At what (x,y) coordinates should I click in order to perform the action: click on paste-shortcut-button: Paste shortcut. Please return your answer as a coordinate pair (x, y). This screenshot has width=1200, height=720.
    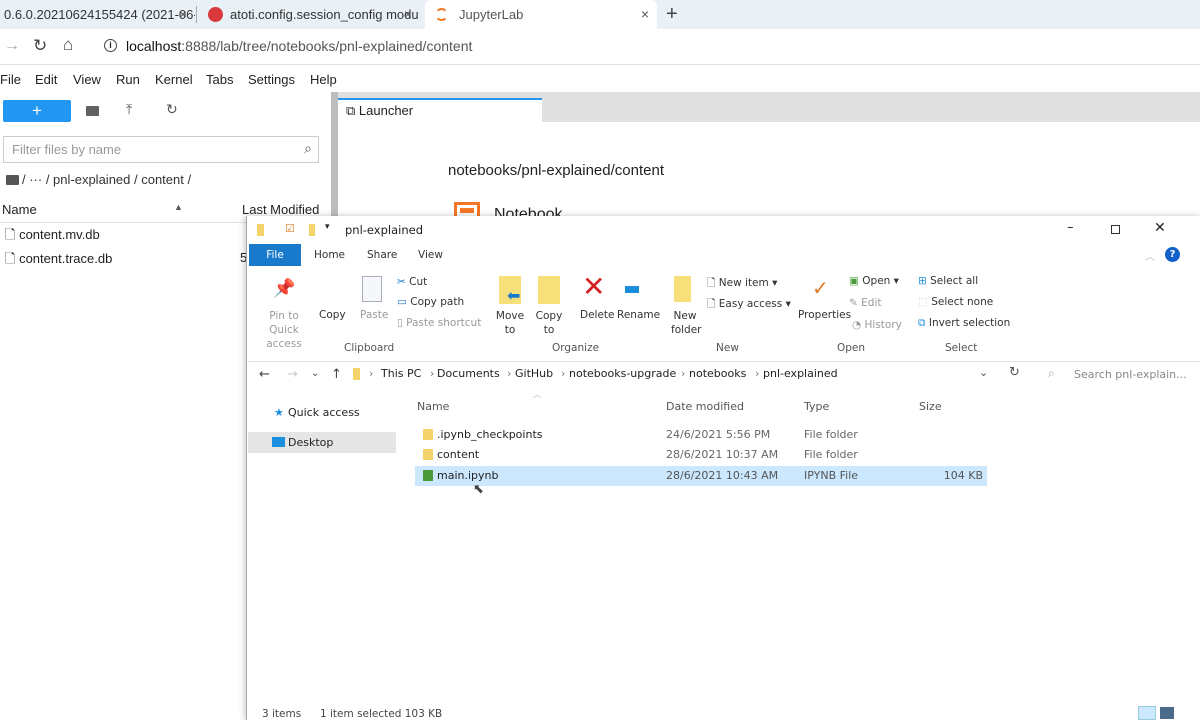
    Looking at the image, I should click on (443, 323).